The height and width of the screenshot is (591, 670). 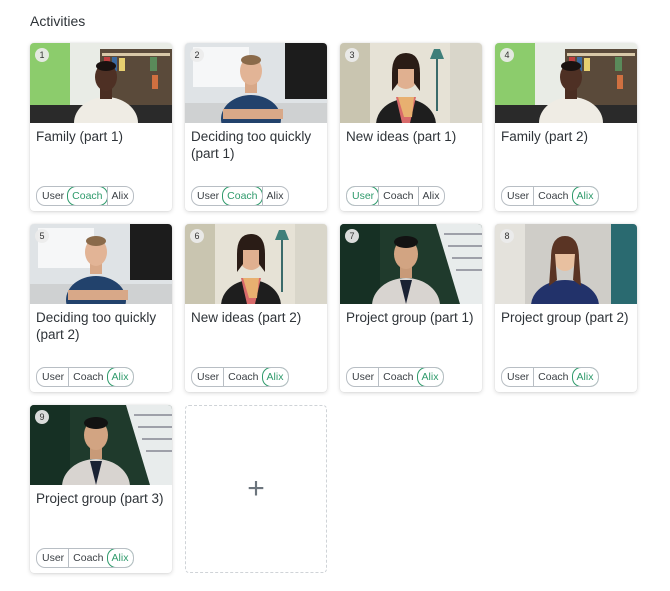 What do you see at coordinates (566, 264) in the screenshot?
I see `activity-thumbnail: 8` at bounding box center [566, 264].